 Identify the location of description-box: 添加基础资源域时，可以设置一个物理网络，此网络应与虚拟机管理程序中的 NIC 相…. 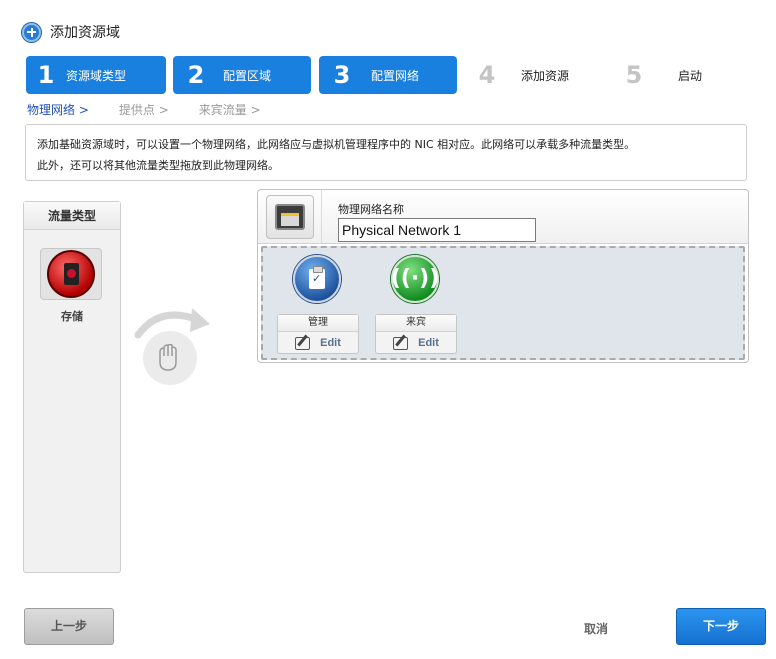
(386, 152).